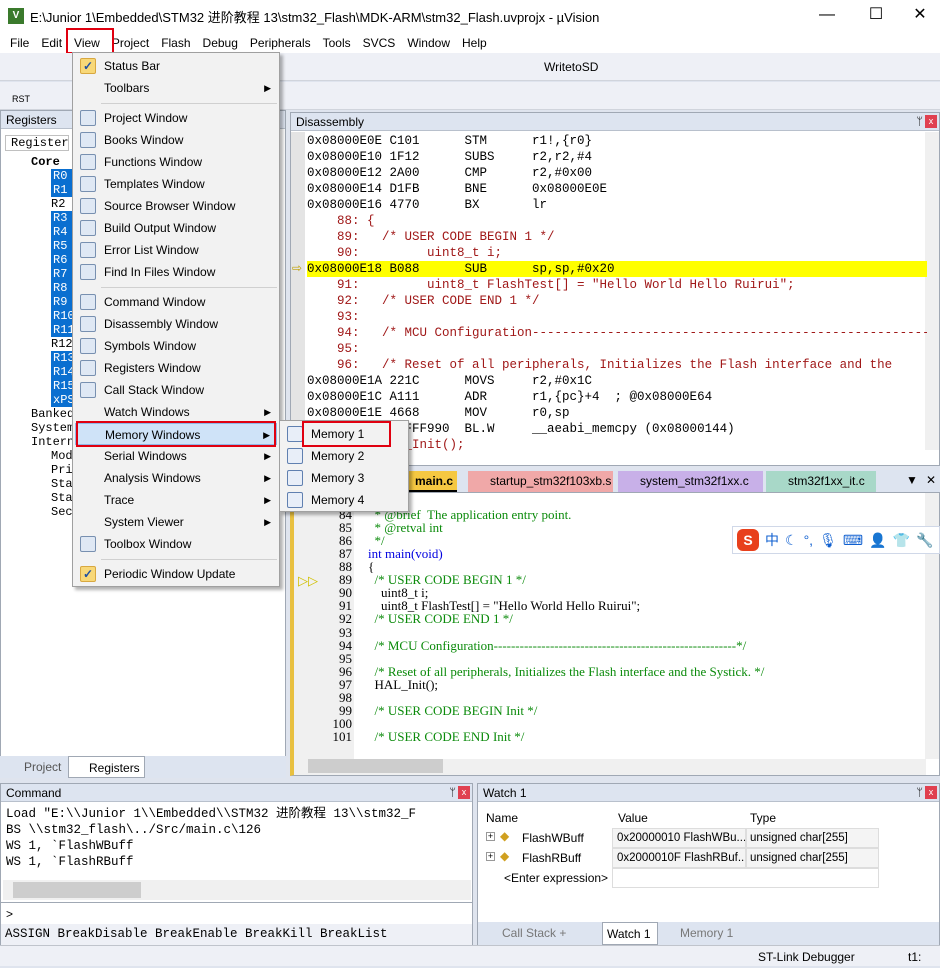 The width and height of the screenshot is (940, 968). What do you see at coordinates (617, 173) in the screenshot?
I see `disassembly-line: 0x08000E12 2A00 CMP r2,#0x00` at bounding box center [617, 173].